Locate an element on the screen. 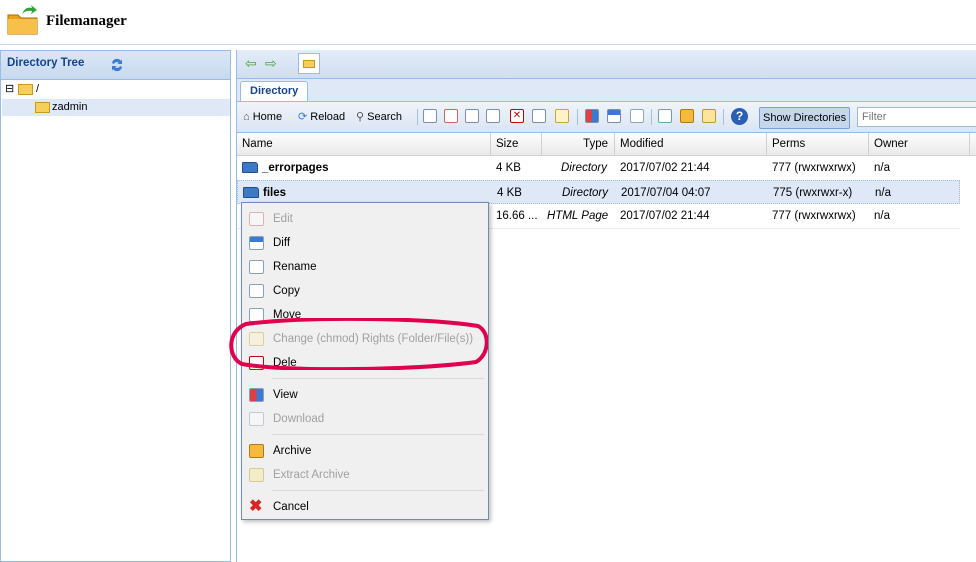 Image resolution: width=976 pixels, height=562 pixels. help-icon: ? is located at coordinates (739, 116).